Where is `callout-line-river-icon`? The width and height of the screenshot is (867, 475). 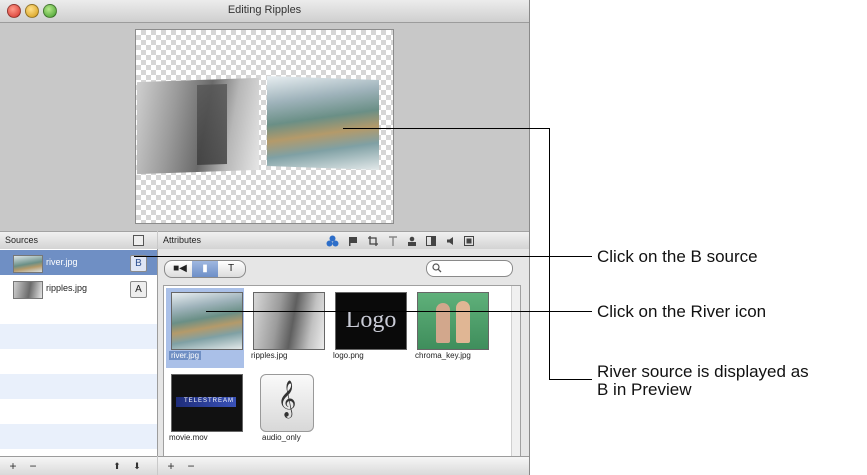 callout-line-river-icon is located at coordinates (399, 311).